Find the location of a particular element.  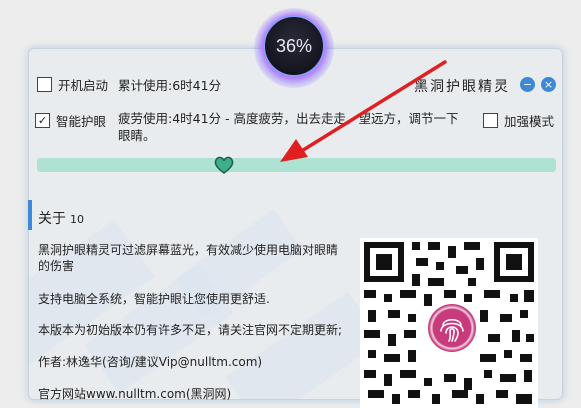

close-button: × is located at coordinates (548, 84).